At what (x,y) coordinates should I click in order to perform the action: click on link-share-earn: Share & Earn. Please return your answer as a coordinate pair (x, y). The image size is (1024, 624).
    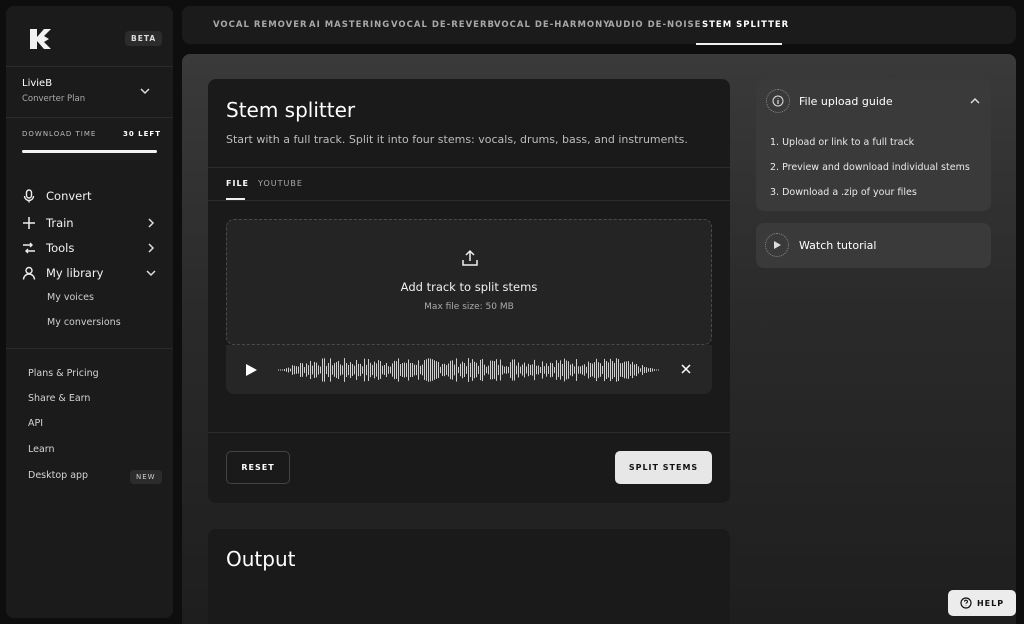
    Looking at the image, I should click on (59, 398).